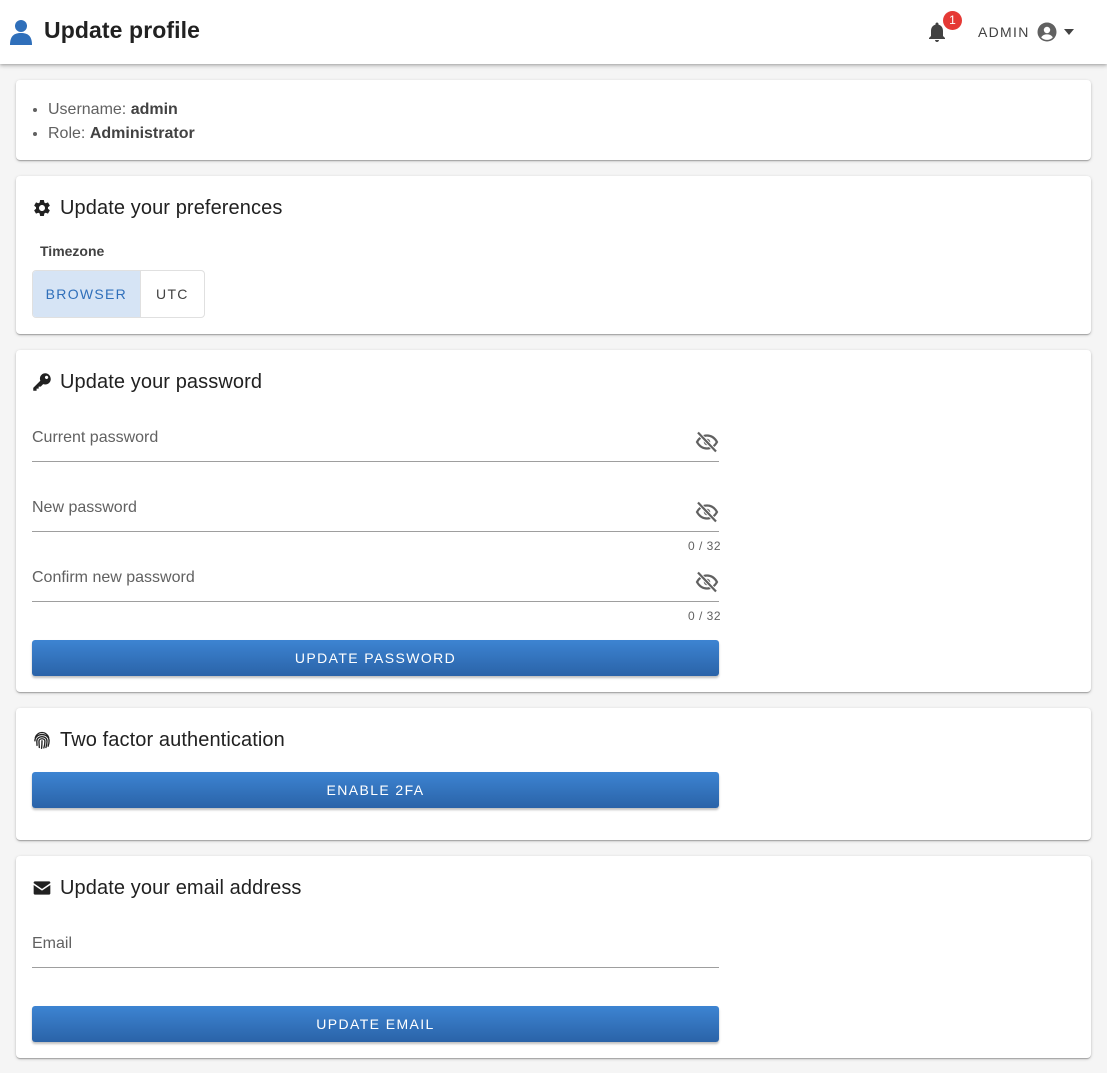  I want to click on user-menu-button: ADMIN, so click(1027, 32).